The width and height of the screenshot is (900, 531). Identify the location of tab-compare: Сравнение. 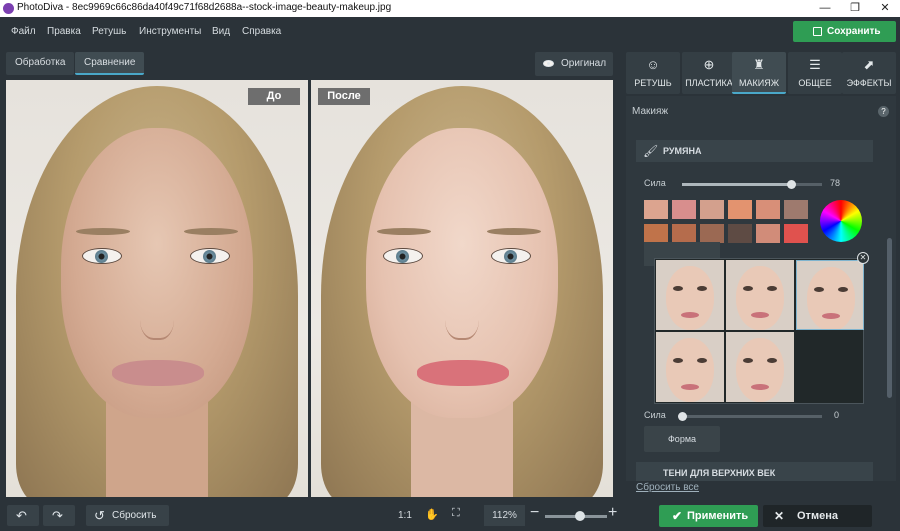
(110, 63).